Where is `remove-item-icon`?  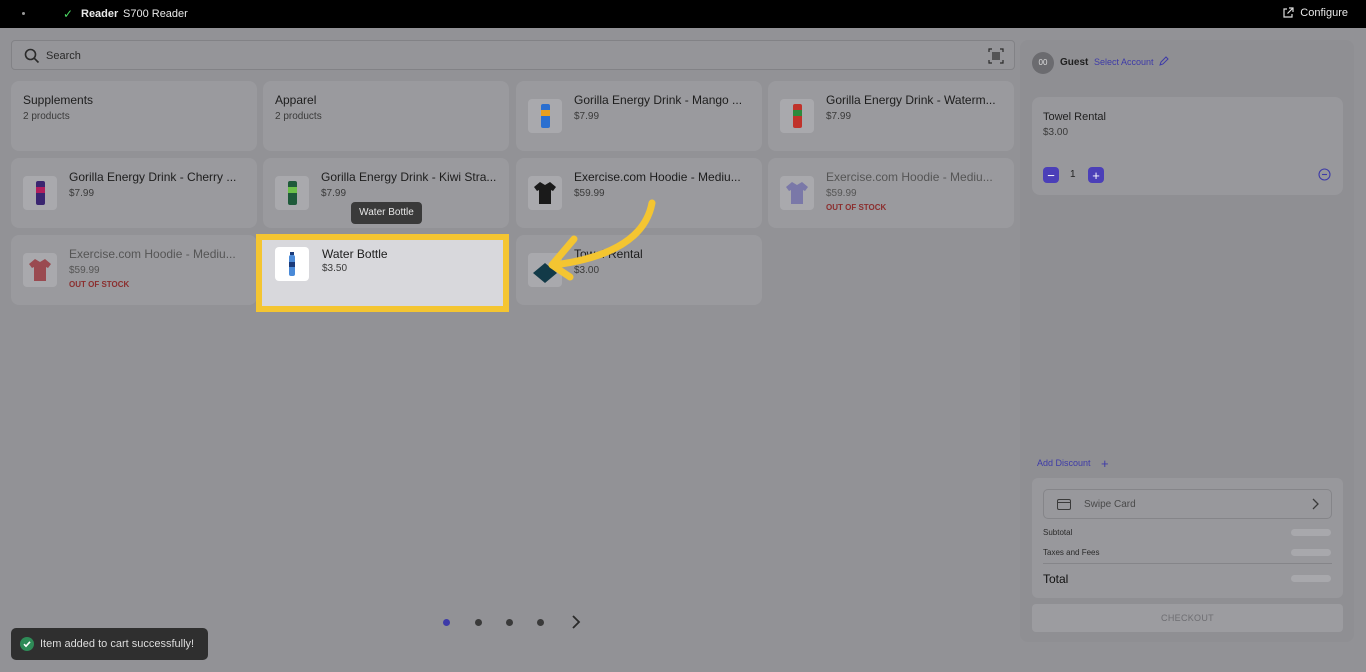
remove-item-icon is located at coordinates (1324, 174).